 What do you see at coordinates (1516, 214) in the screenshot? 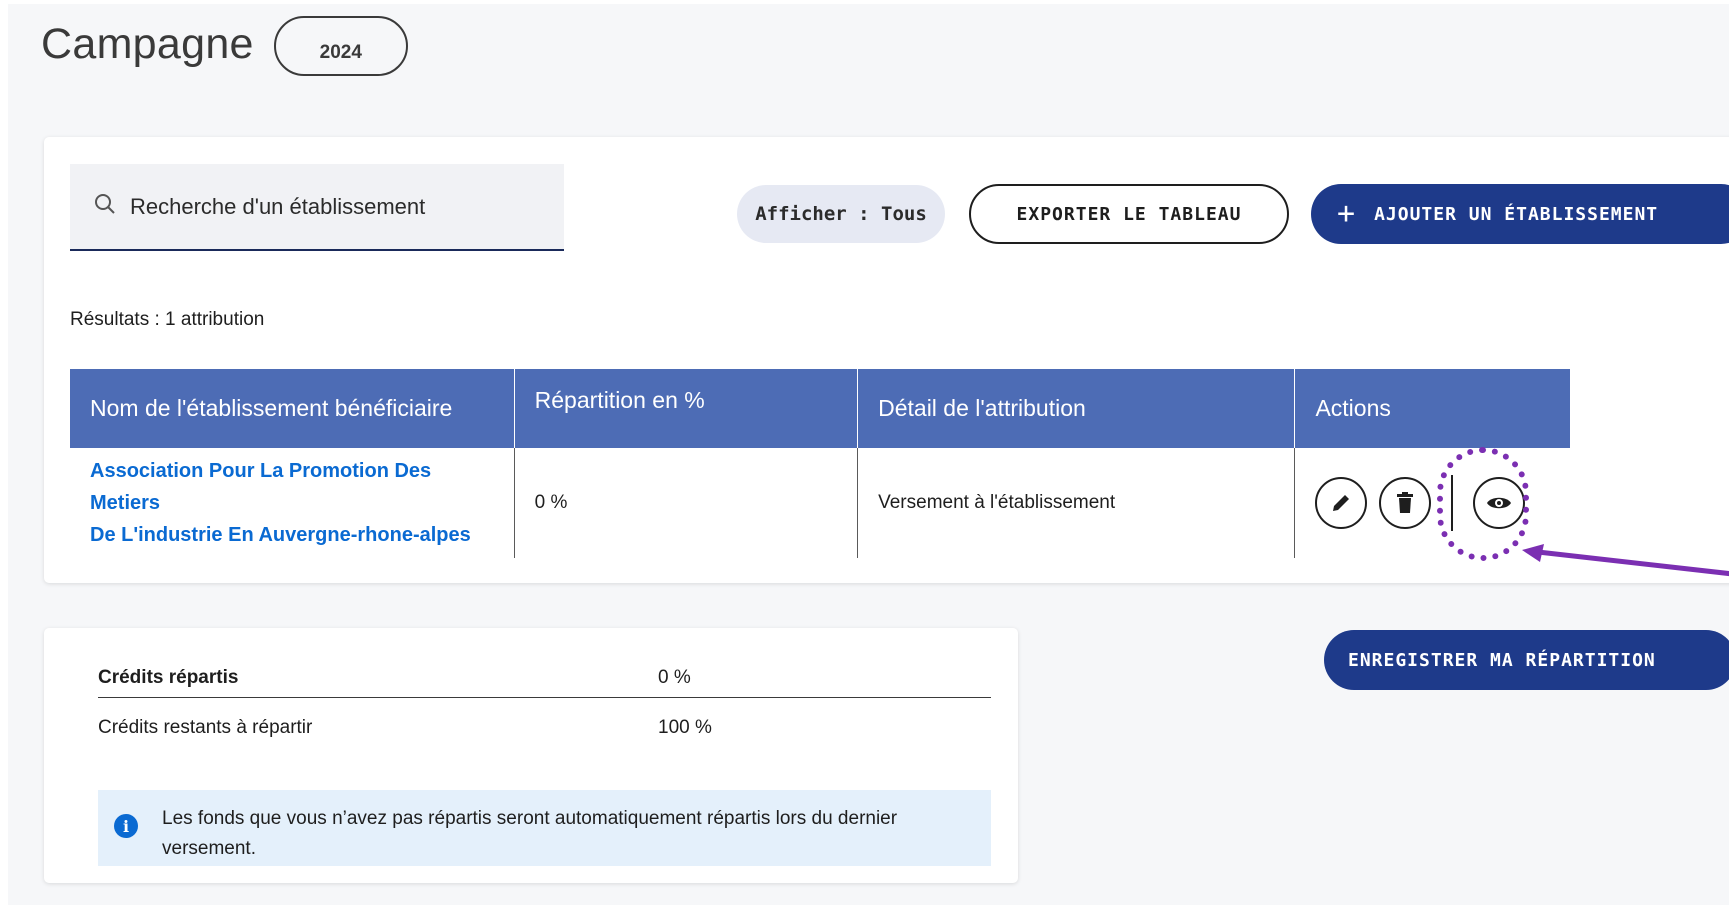
I see `add-establishment-label: AJOUTER UN ÉTABLISSEMENT` at bounding box center [1516, 214].